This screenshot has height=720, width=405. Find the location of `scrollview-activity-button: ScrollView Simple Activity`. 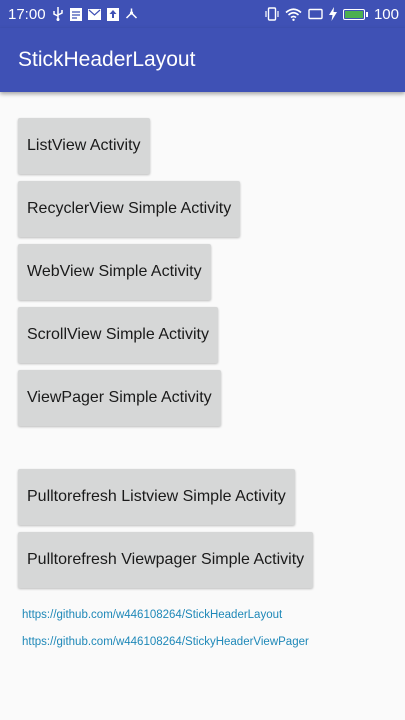

scrollview-activity-button: ScrollView Simple Activity is located at coordinates (118, 335).